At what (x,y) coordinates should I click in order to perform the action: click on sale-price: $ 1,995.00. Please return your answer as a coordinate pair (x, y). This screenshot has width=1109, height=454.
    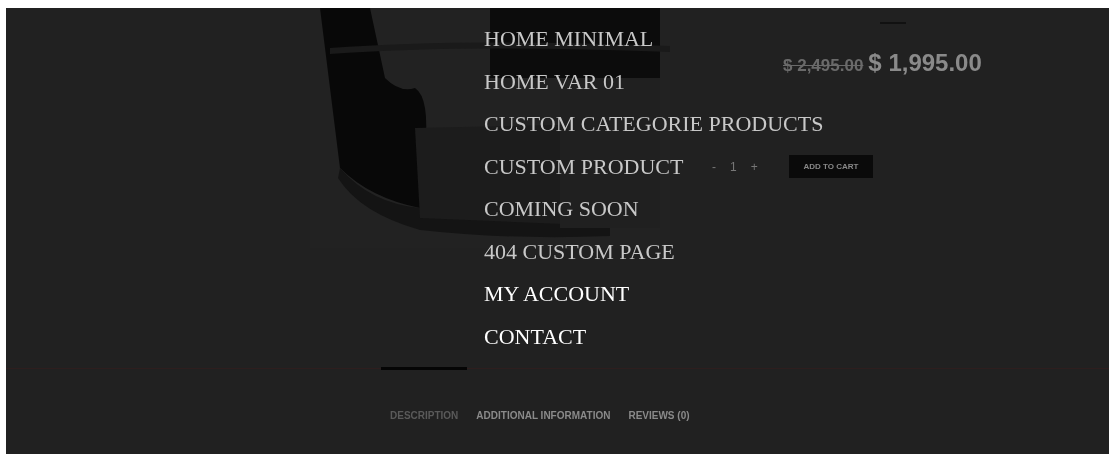
    Looking at the image, I should click on (925, 63).